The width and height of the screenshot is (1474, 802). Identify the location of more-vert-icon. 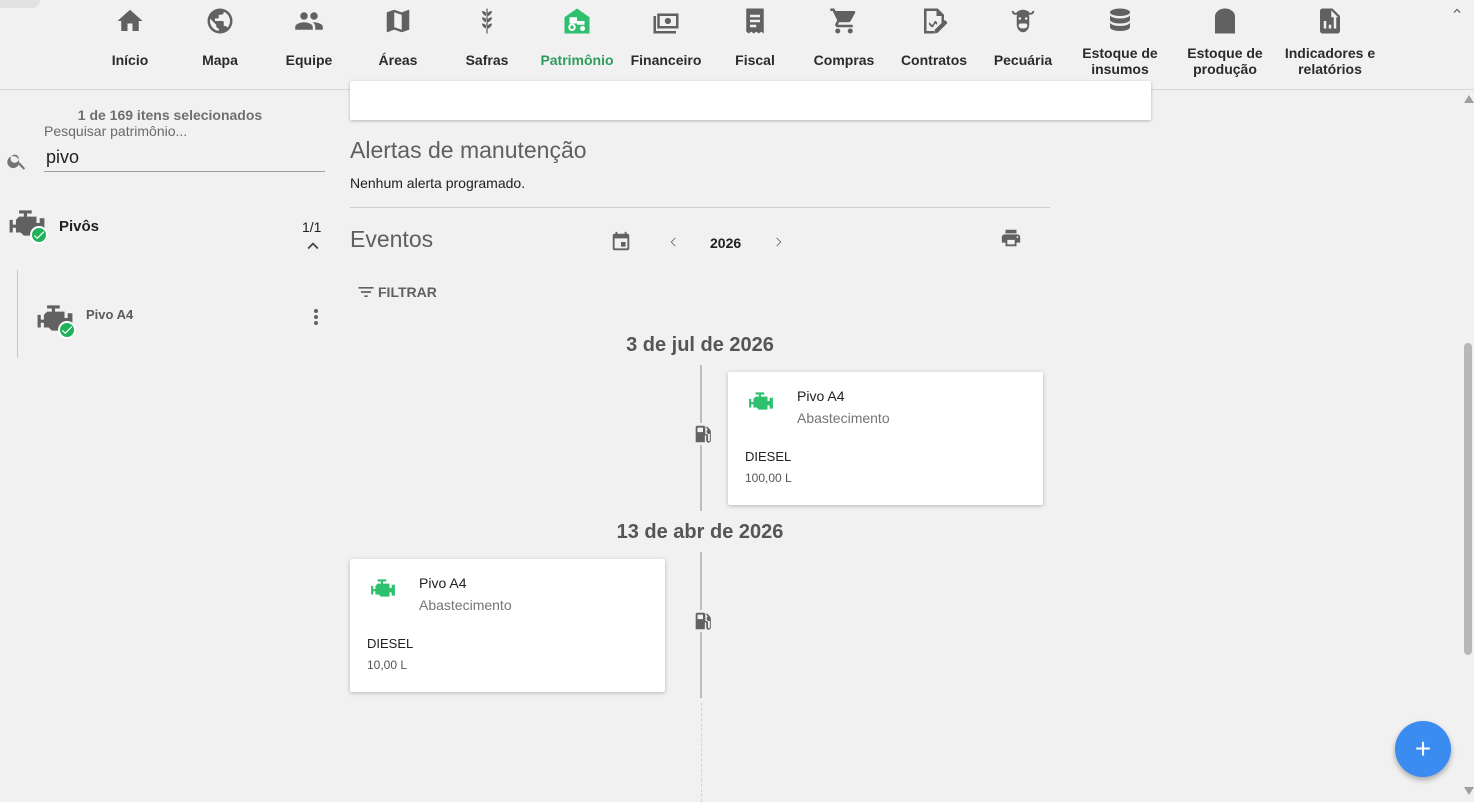
(316, 317).